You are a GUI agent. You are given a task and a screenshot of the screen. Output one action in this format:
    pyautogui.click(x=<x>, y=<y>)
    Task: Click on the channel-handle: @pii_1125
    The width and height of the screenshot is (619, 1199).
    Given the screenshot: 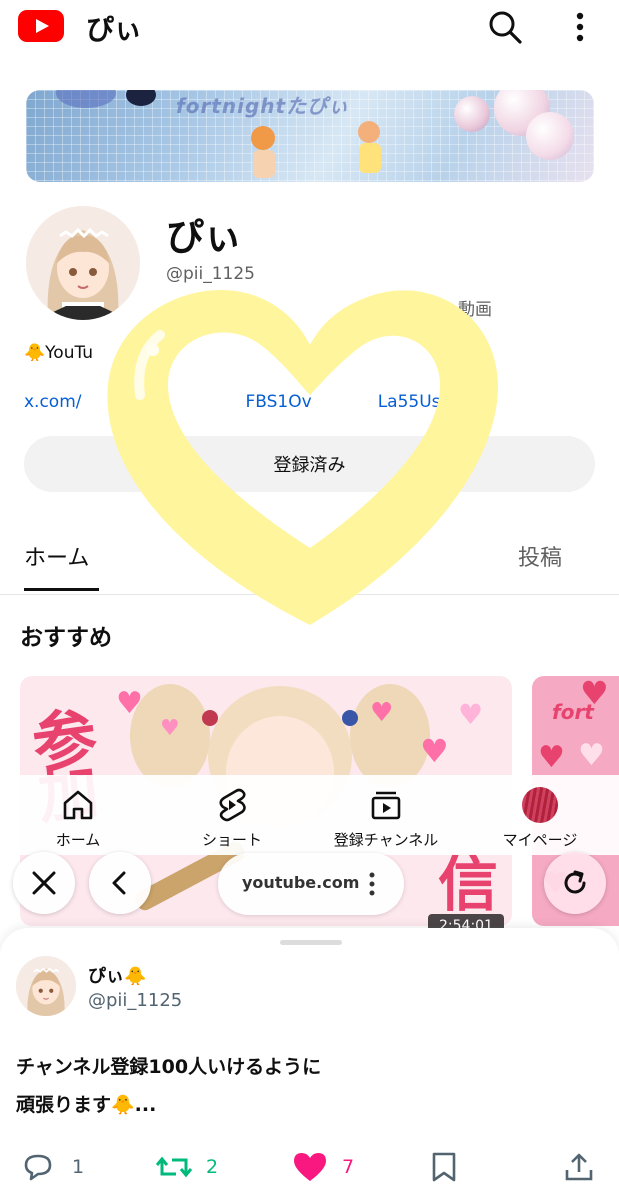 What is the action you would take?
    pyautogui.click(x=211, y=274)
    